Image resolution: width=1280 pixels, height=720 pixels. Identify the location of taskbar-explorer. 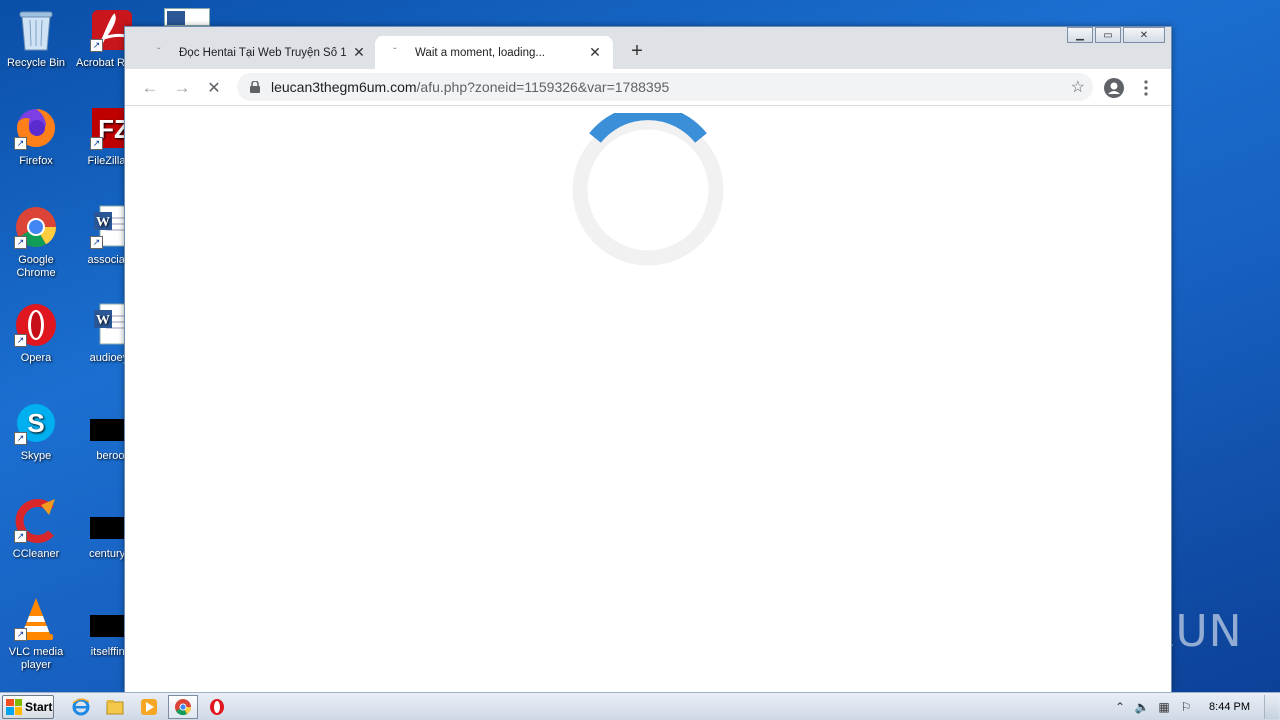
(115, 707).